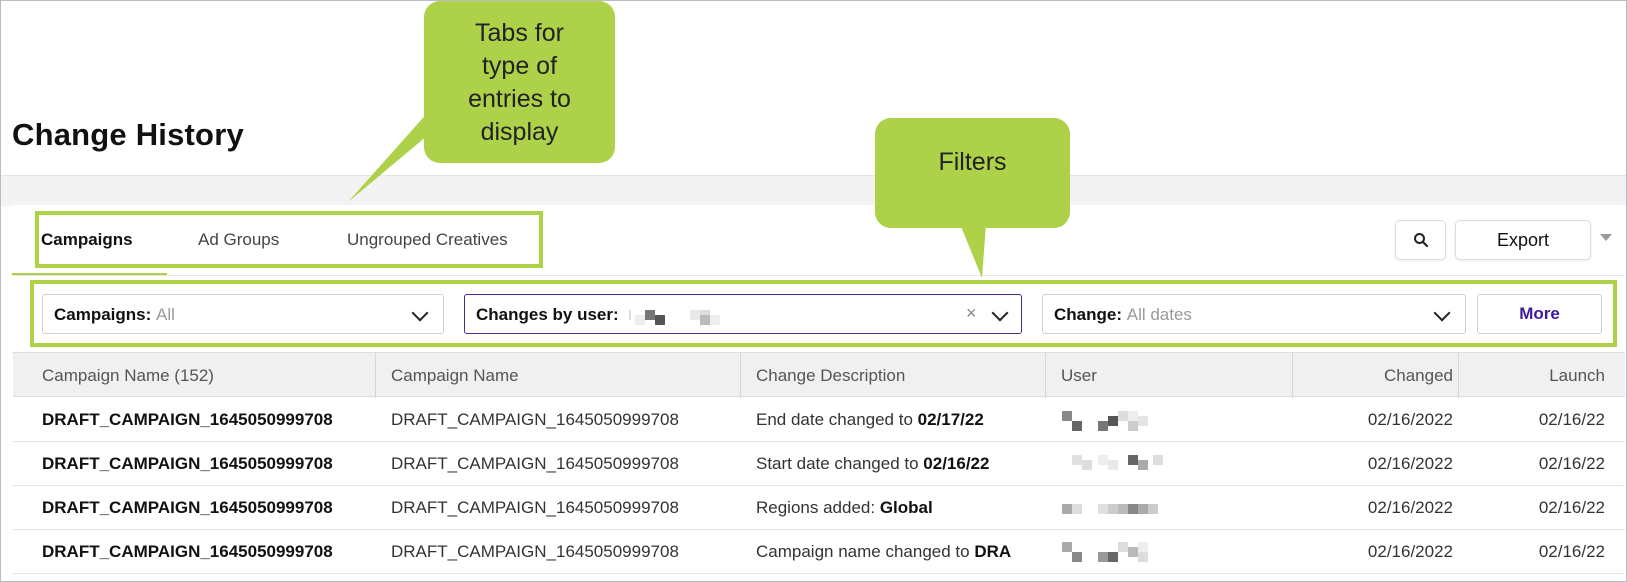  What do you see at coordinates (813, 191) in the screenshot?
I see `header-separator-band` at bounding box center [813, 191].